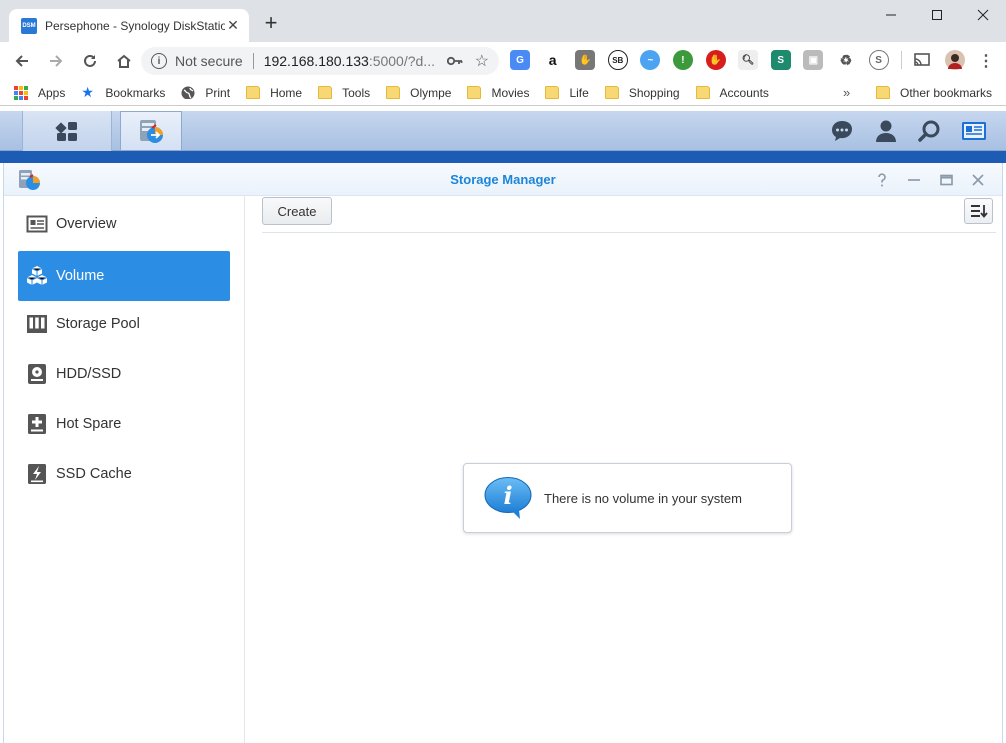 The width and height of the screenshot is (1006, 743). I want to click on search-button, so click(930, 131).